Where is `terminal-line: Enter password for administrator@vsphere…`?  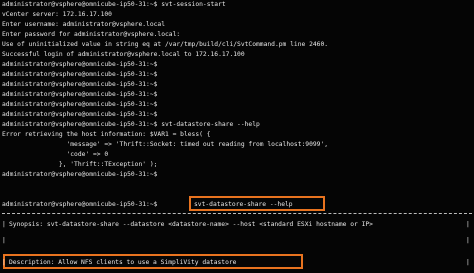 terminal-line: Enter password for administrator@vsphere… is located at coordinates (91, 34).